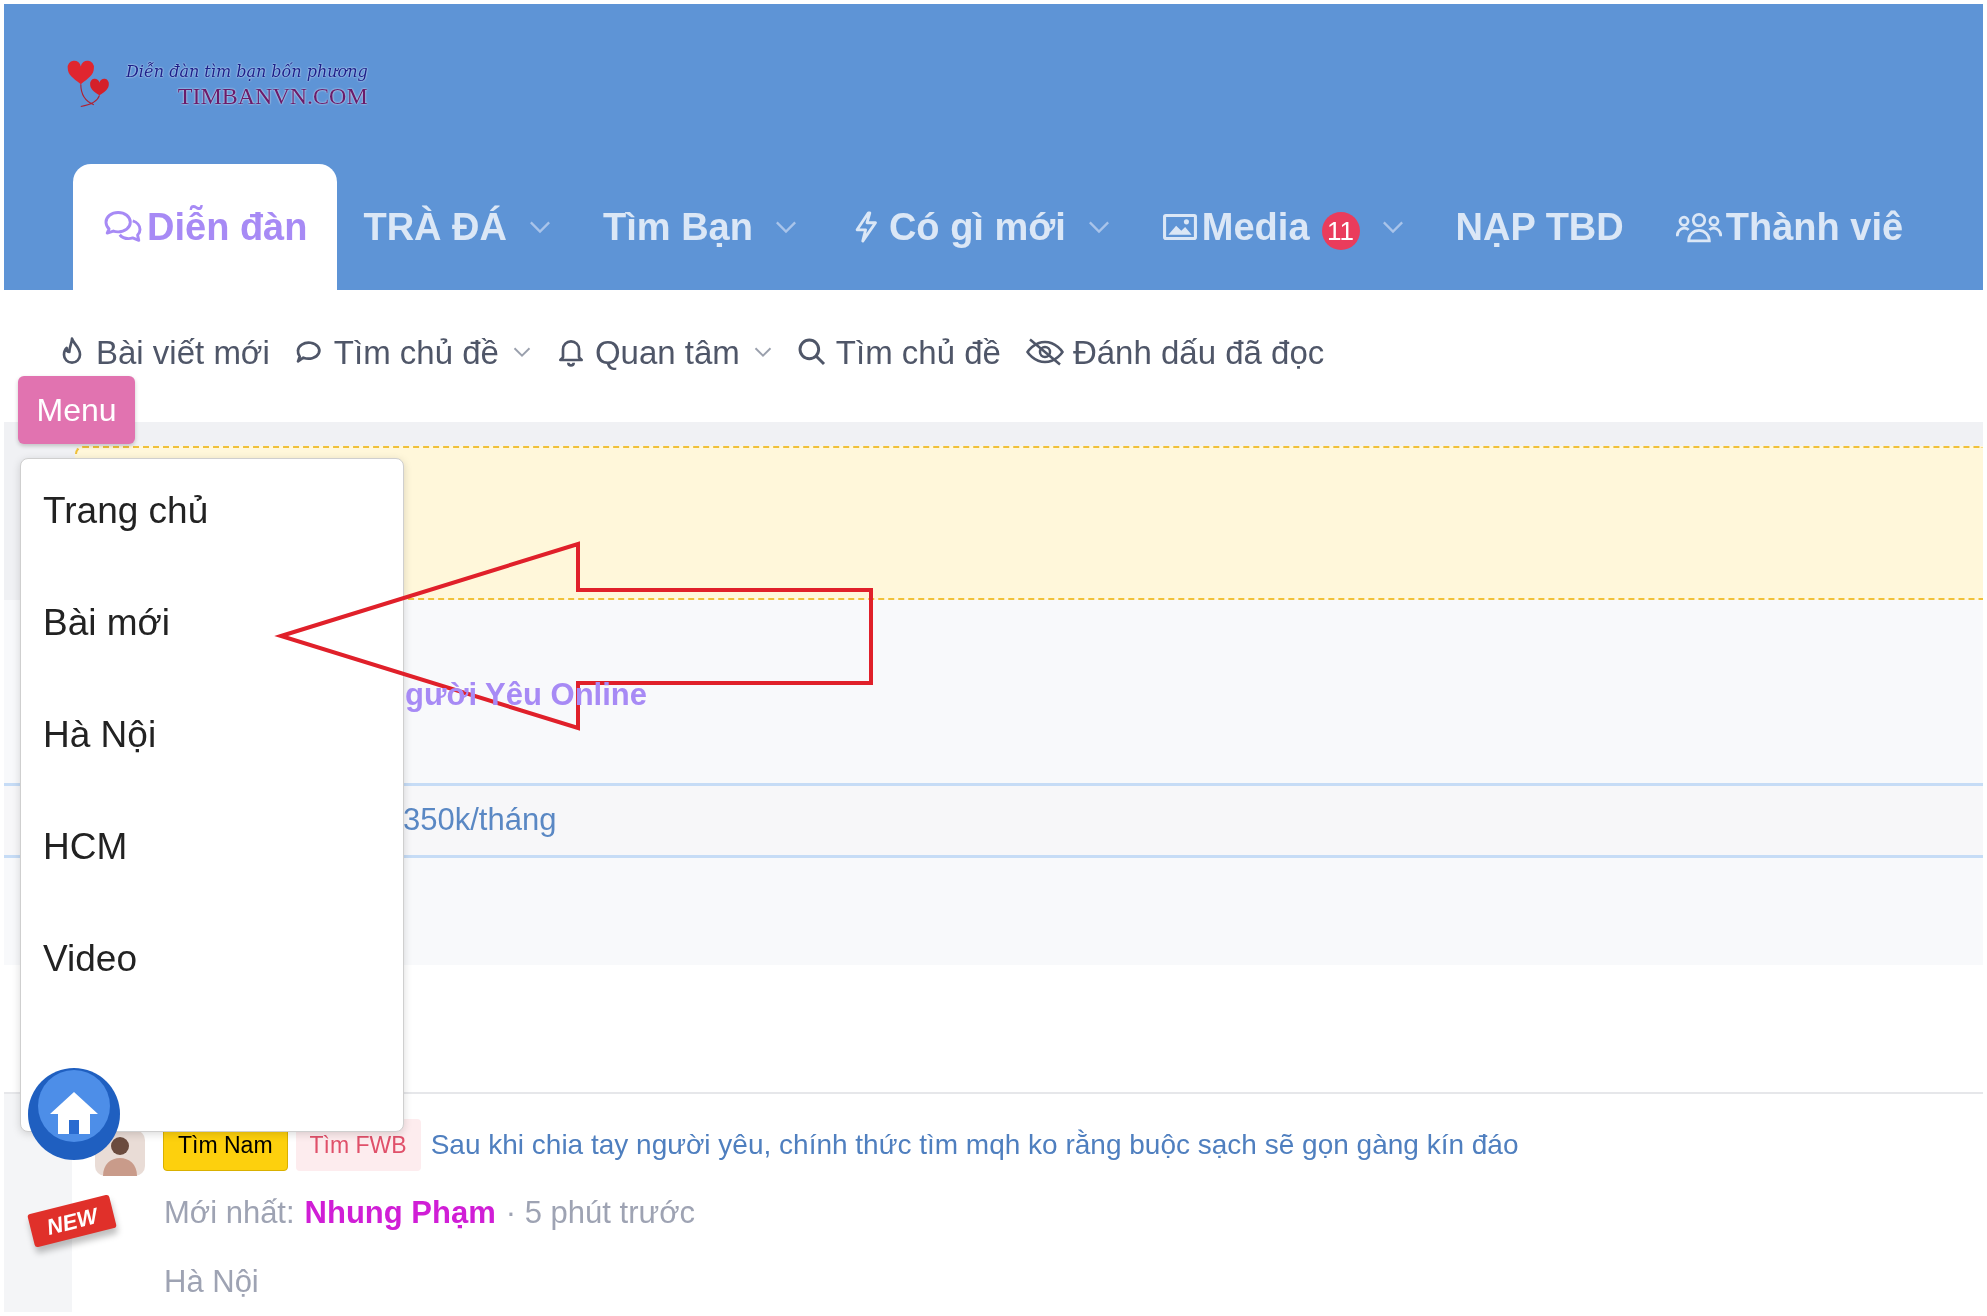  What do you see at coordinates (400, 1213) in the screenshot?
I see `author-link: Nhung Phạm` at bounding box center [400, 1213].